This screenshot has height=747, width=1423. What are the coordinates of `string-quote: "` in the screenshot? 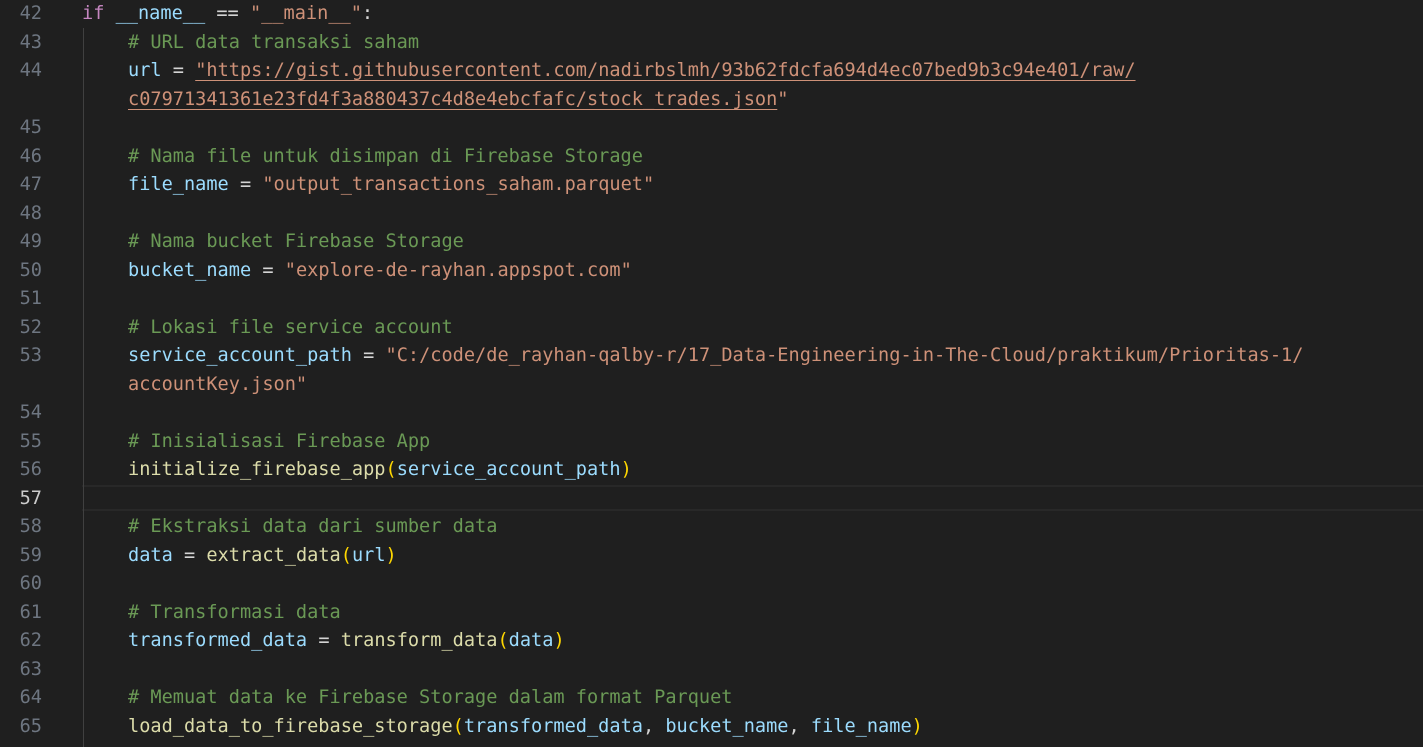 It's located at (783, 99).